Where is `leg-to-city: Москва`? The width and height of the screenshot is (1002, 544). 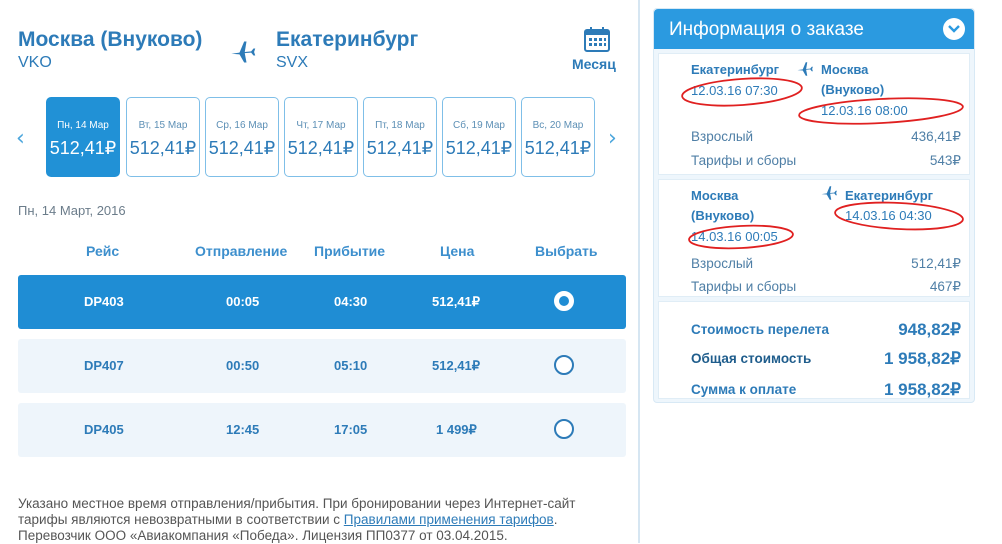 leg-to-city: Москва is located at coordinates (845, 69).